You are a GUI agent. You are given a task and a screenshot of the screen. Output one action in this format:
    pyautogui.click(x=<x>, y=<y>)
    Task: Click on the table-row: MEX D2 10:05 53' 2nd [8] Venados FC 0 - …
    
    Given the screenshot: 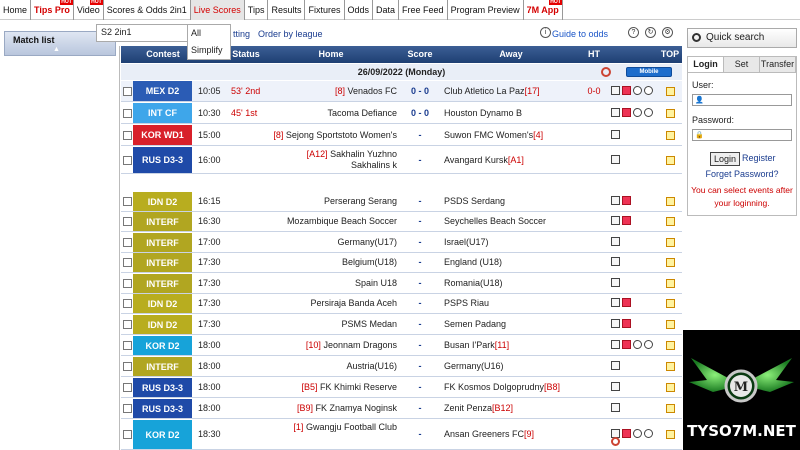 What is the action you would take?
    pyautogui.click(x=401, y=91)
    